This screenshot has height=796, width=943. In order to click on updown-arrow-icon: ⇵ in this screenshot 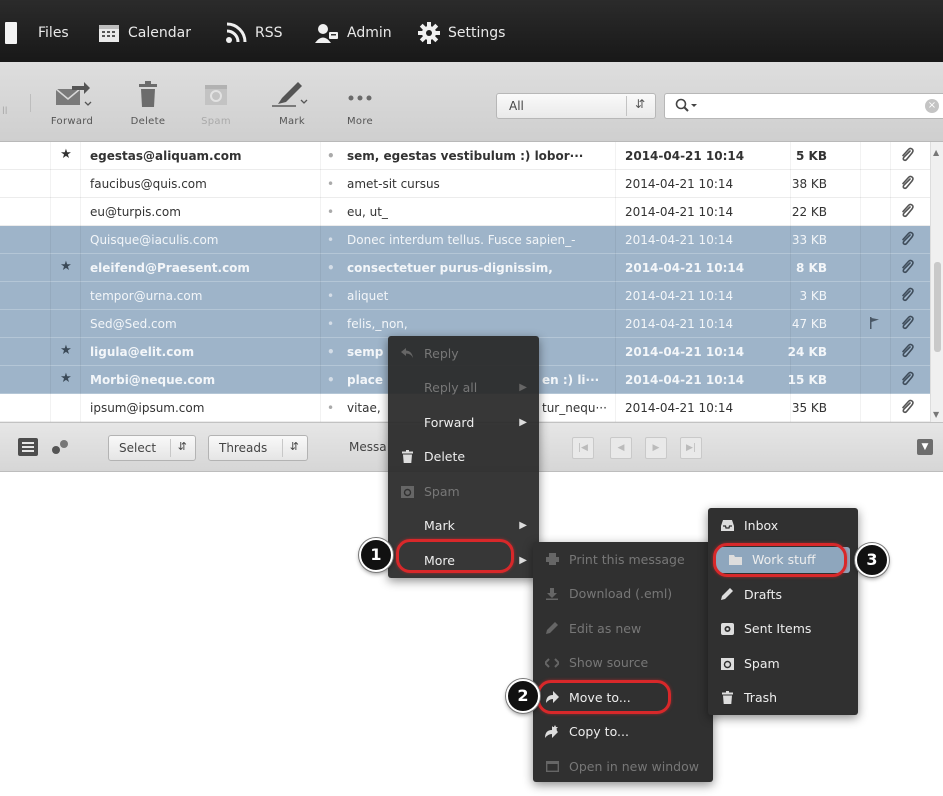, I will do `click(639, 104)`.